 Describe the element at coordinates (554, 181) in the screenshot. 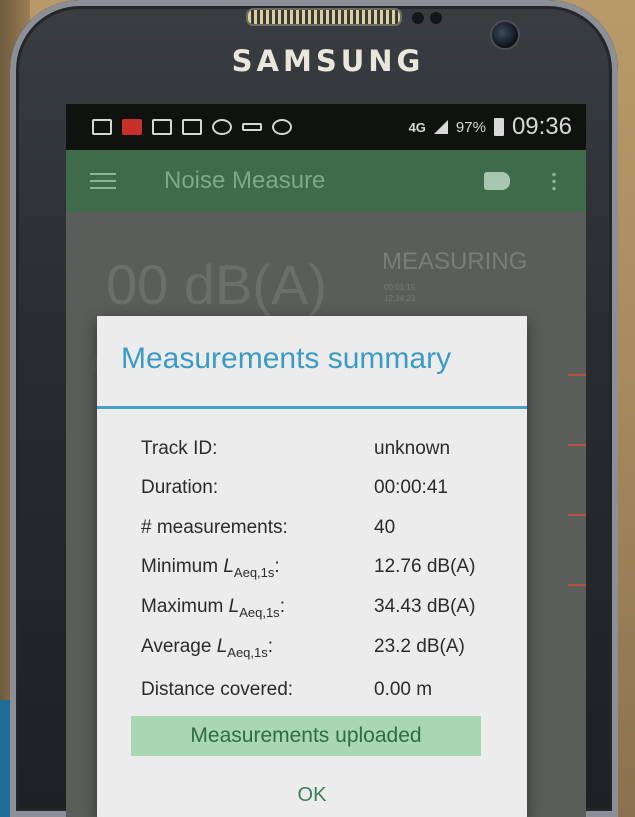

I see `more-options-icon` at that location.